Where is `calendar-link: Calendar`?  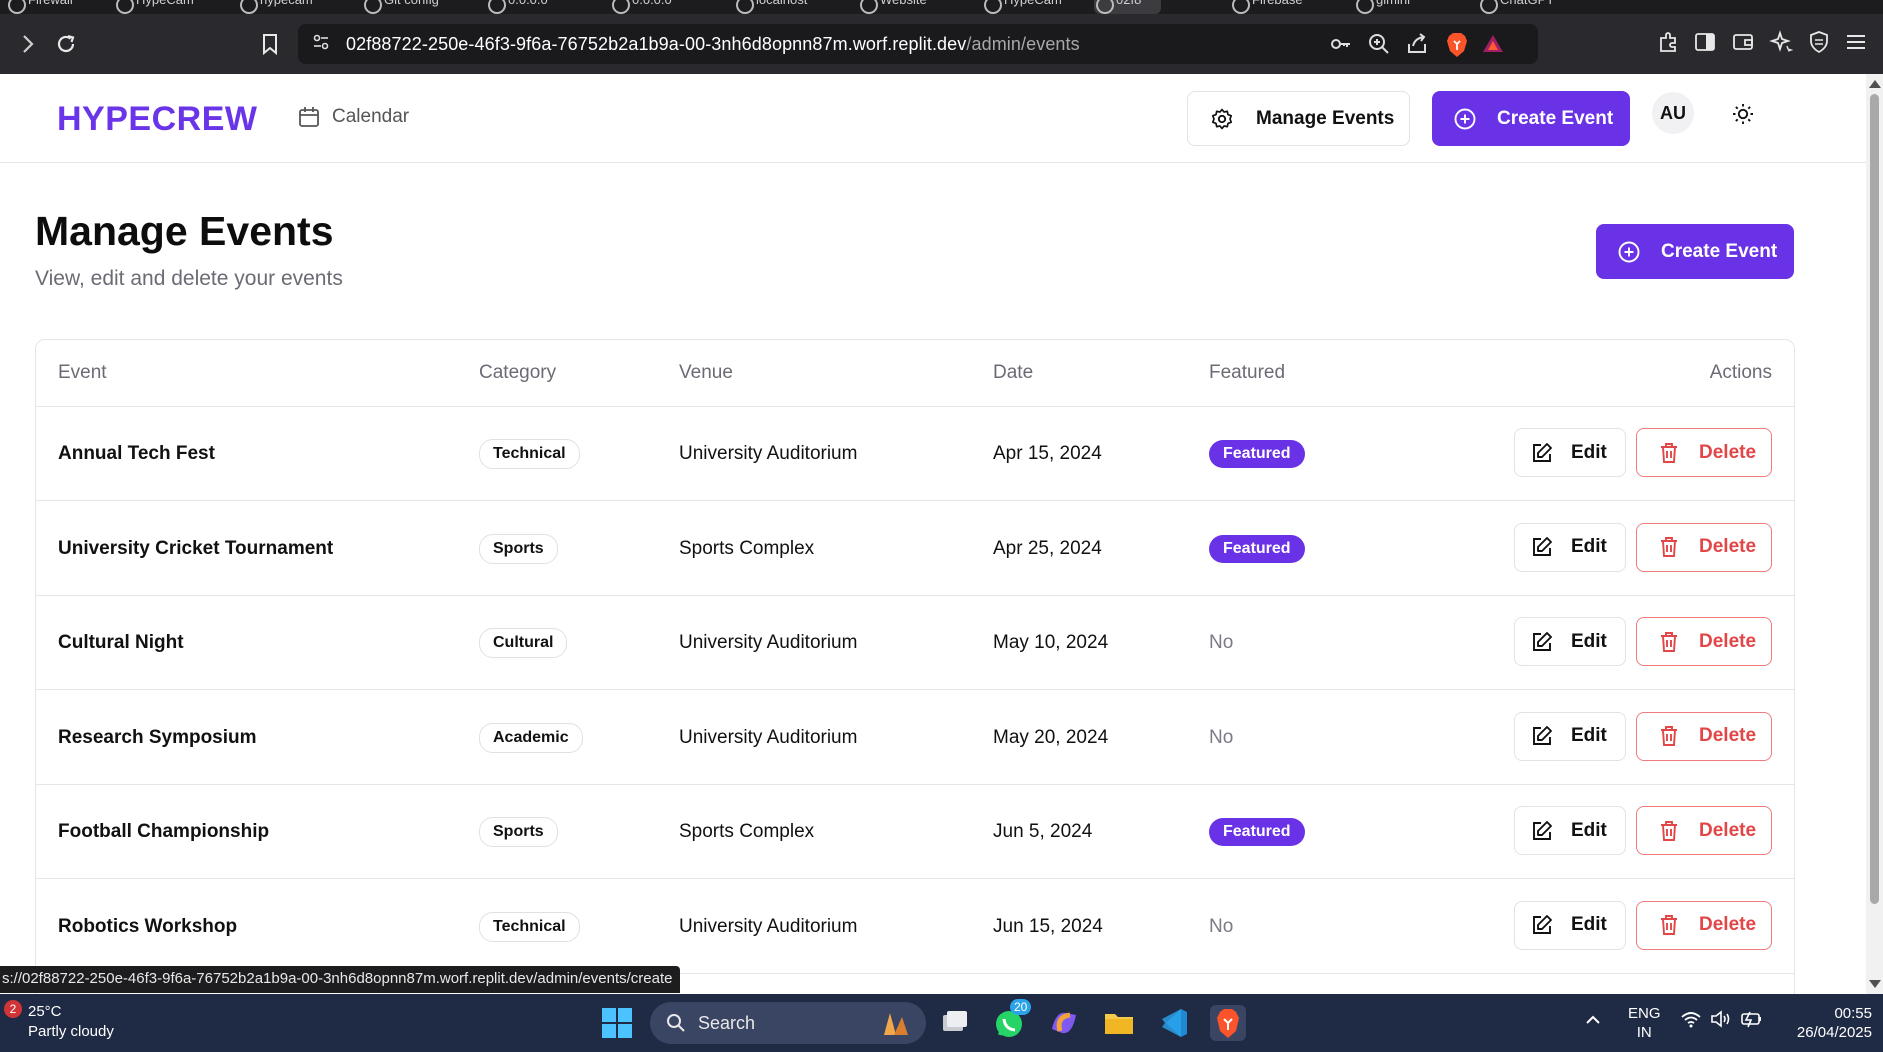
calendar-link: Calendar is located at coordinates (353, 117).